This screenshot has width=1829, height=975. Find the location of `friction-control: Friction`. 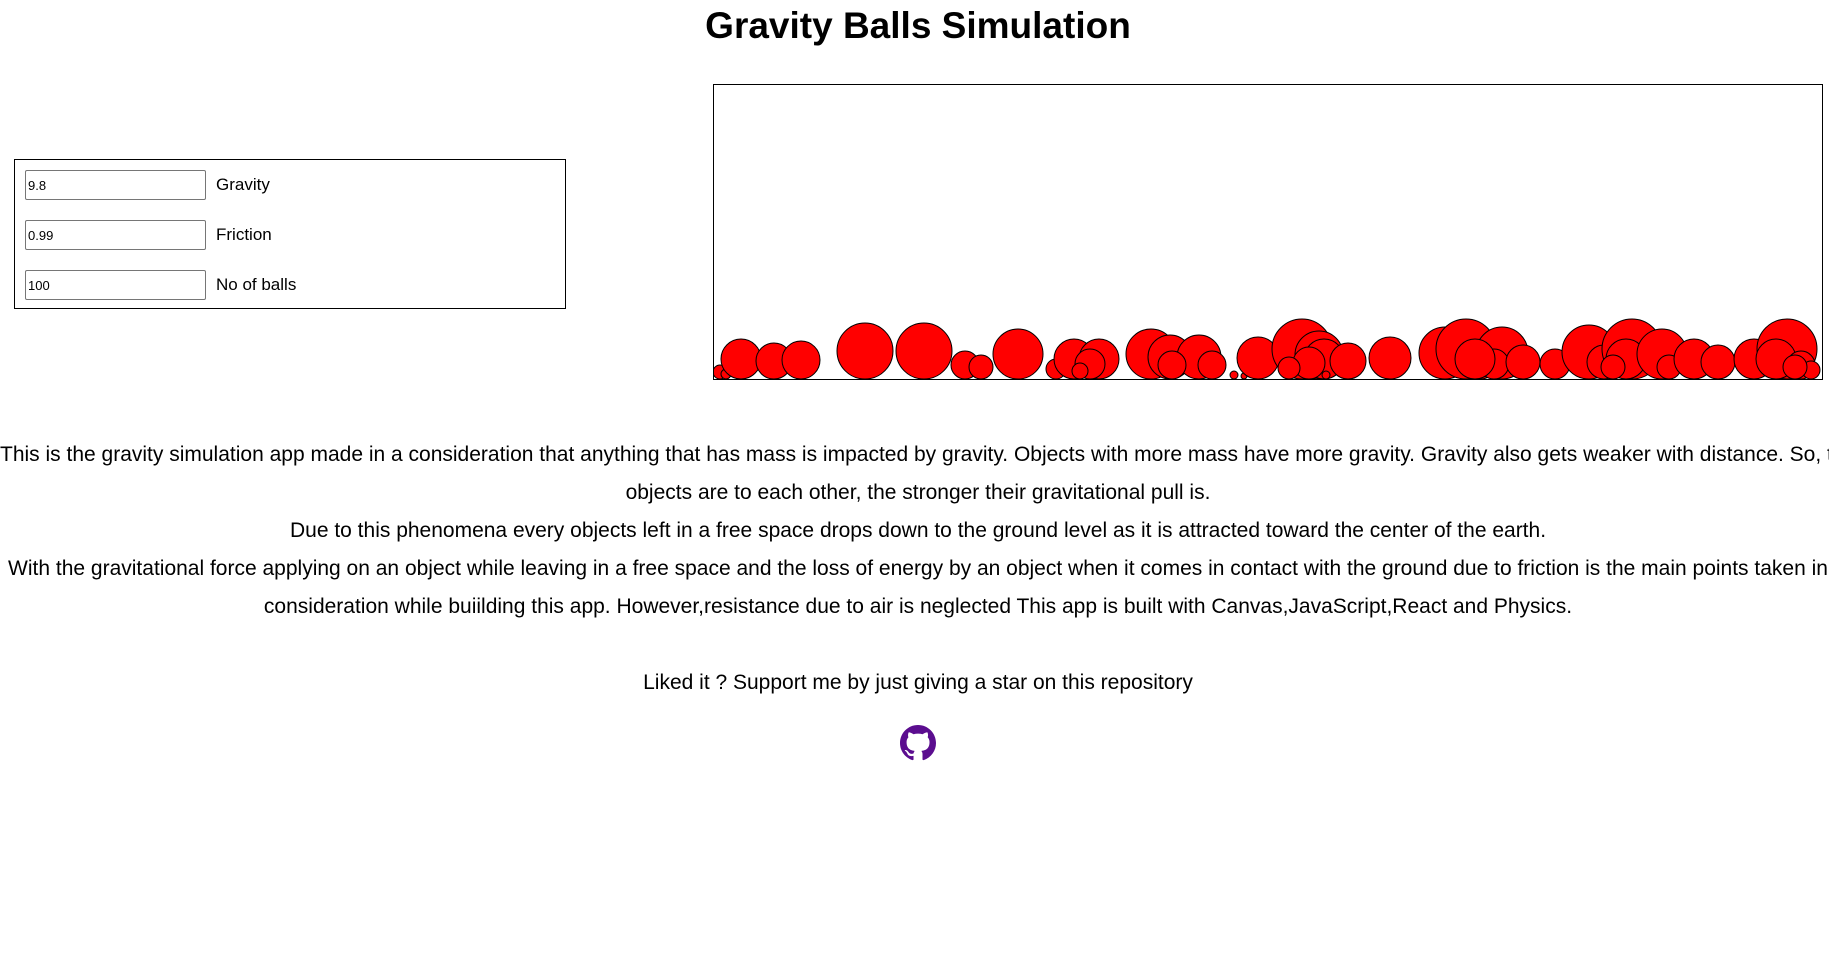

friction-control: Friction is located at coordinates (148, 235).